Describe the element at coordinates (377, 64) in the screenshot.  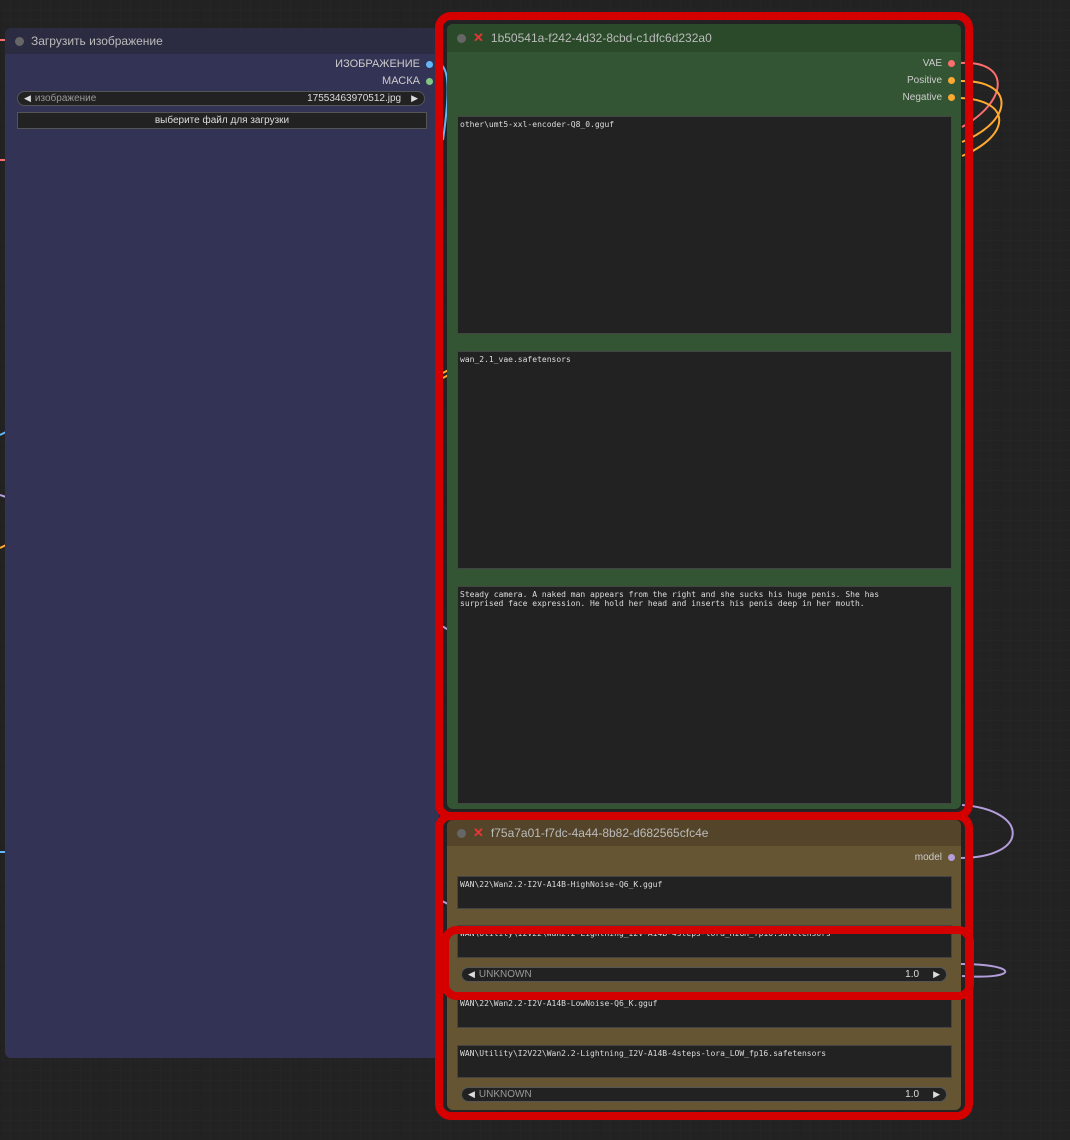
I see `output-image-label: ИЗОБРАЖЕНИЕ` at that location.